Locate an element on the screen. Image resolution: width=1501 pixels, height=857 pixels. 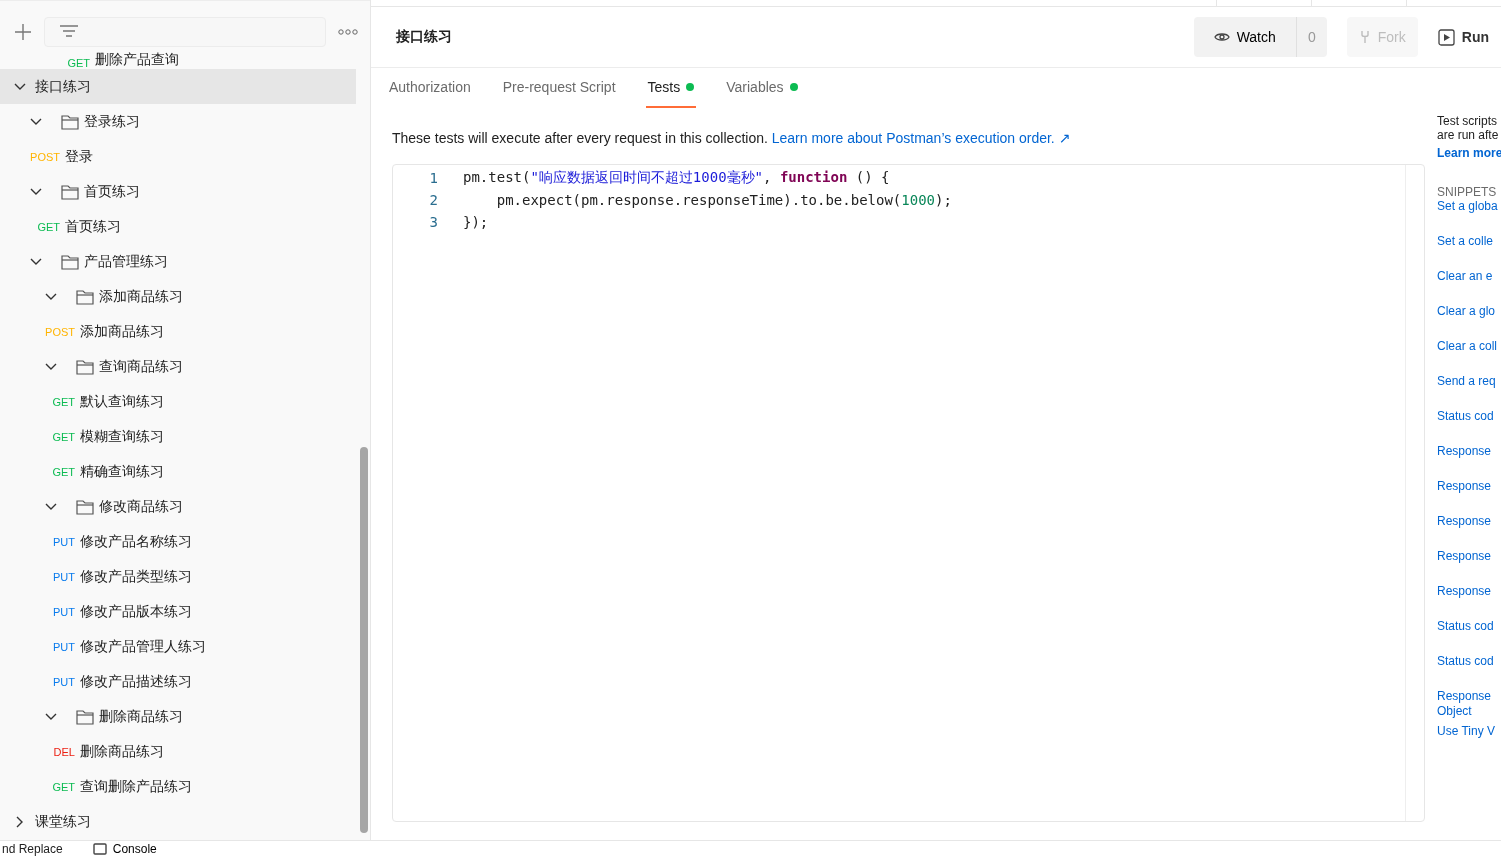
panel-description: Test scripts are run afte is located at coordinates (1468, 128).